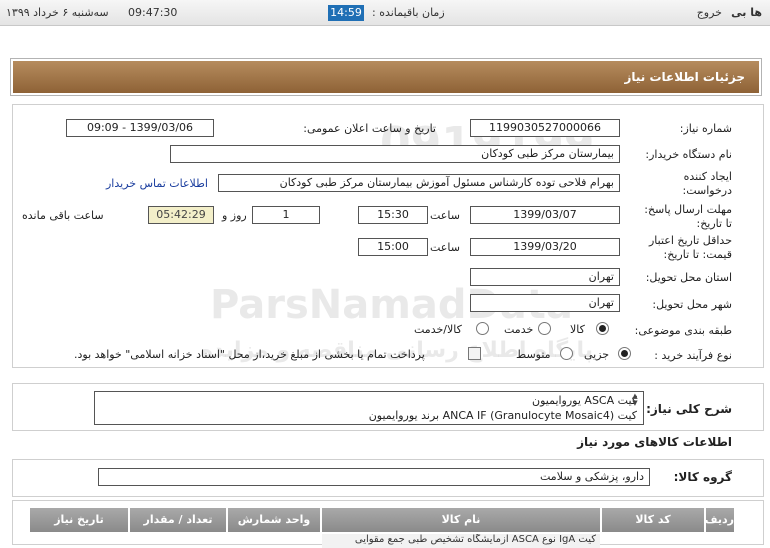 The image size is (770, 548). I want to click on deadline-label-1: مهلت ارسال پاسخ:, so click(688, 209).